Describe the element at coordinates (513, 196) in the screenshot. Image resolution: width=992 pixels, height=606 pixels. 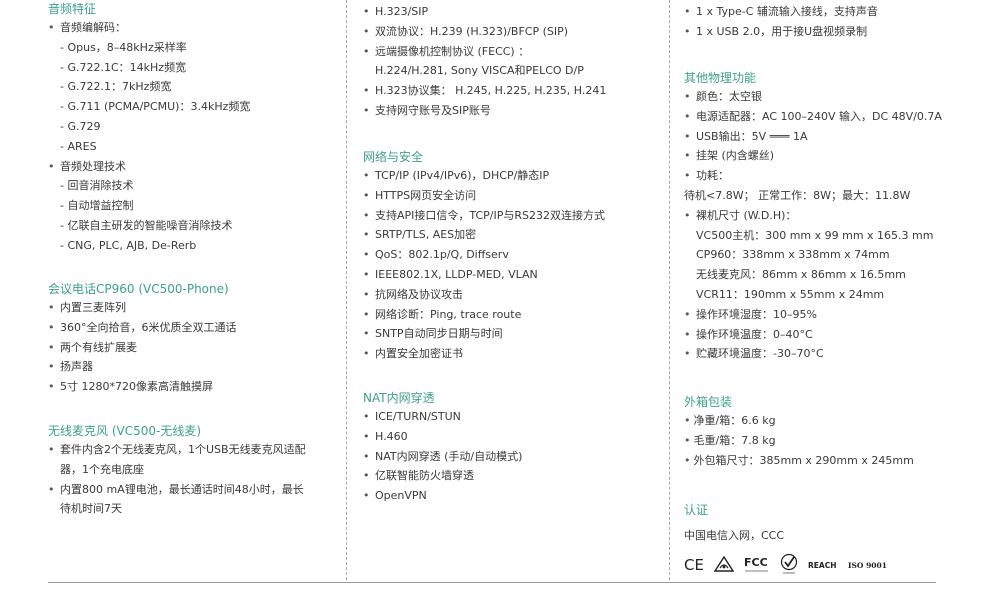
I see `network-feature-item: HTTPS网页安全访问` at that location.